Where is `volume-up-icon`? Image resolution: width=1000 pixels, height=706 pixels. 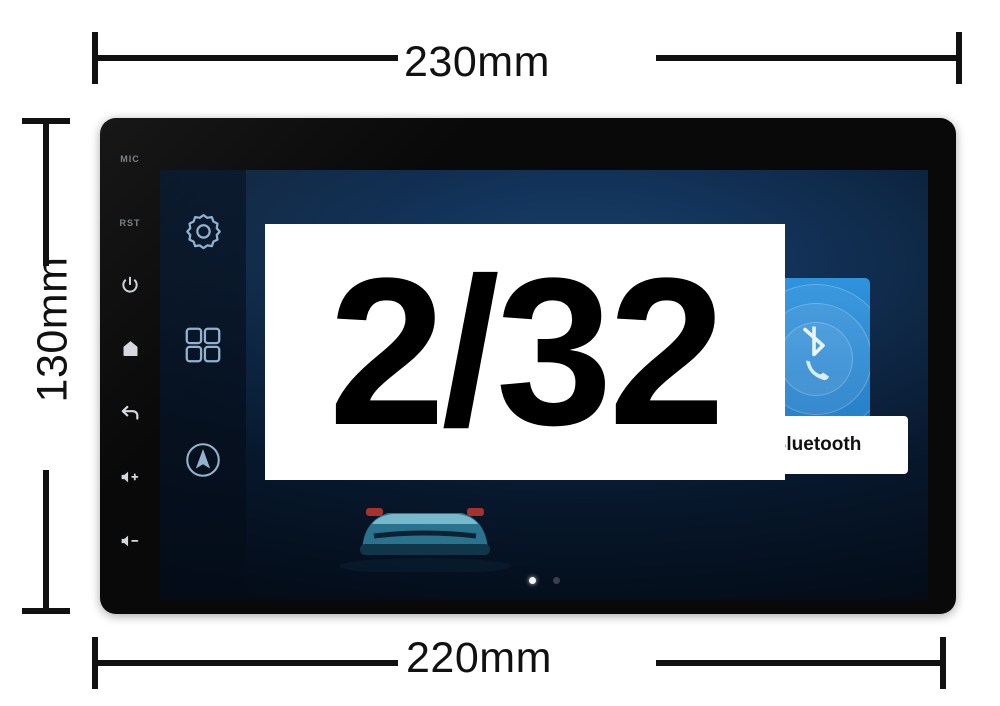 volume-up-icon is located at coordinates (130, 479).